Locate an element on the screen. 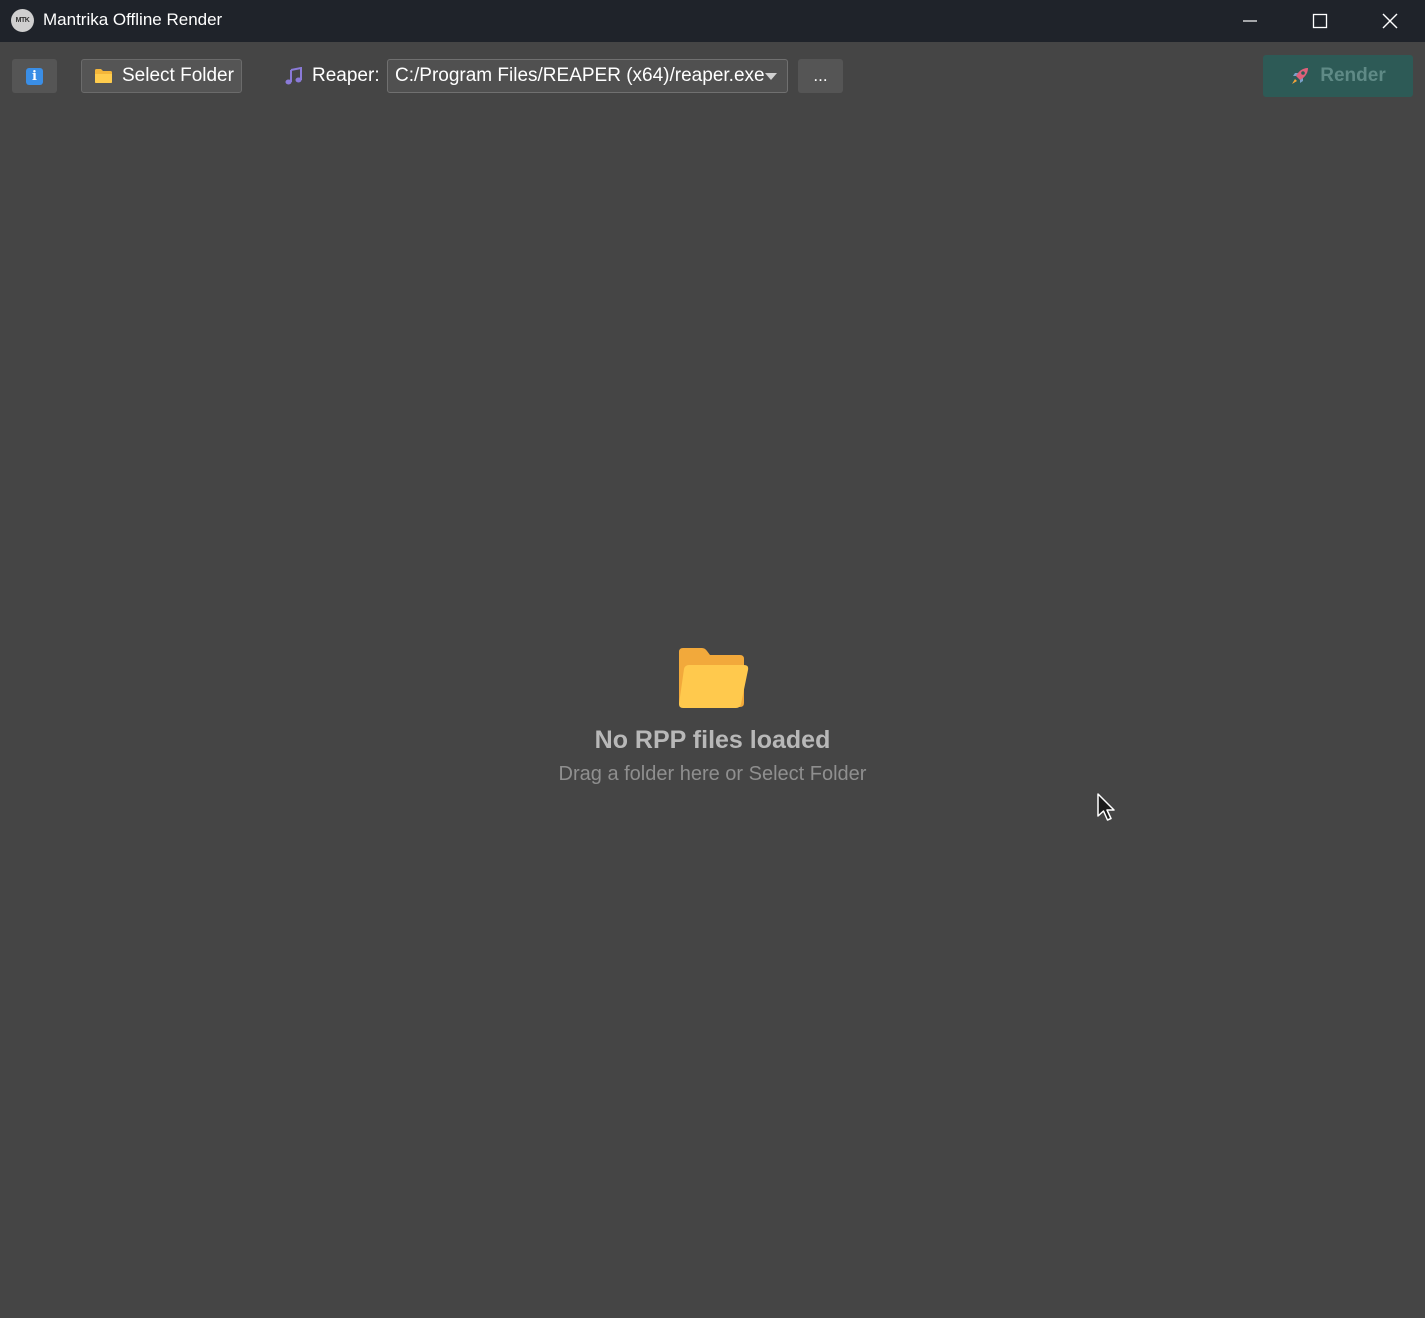 This screenshot has width=1425, height=1318. mouse-cursor-icon is located at coordinates (1106, 807).